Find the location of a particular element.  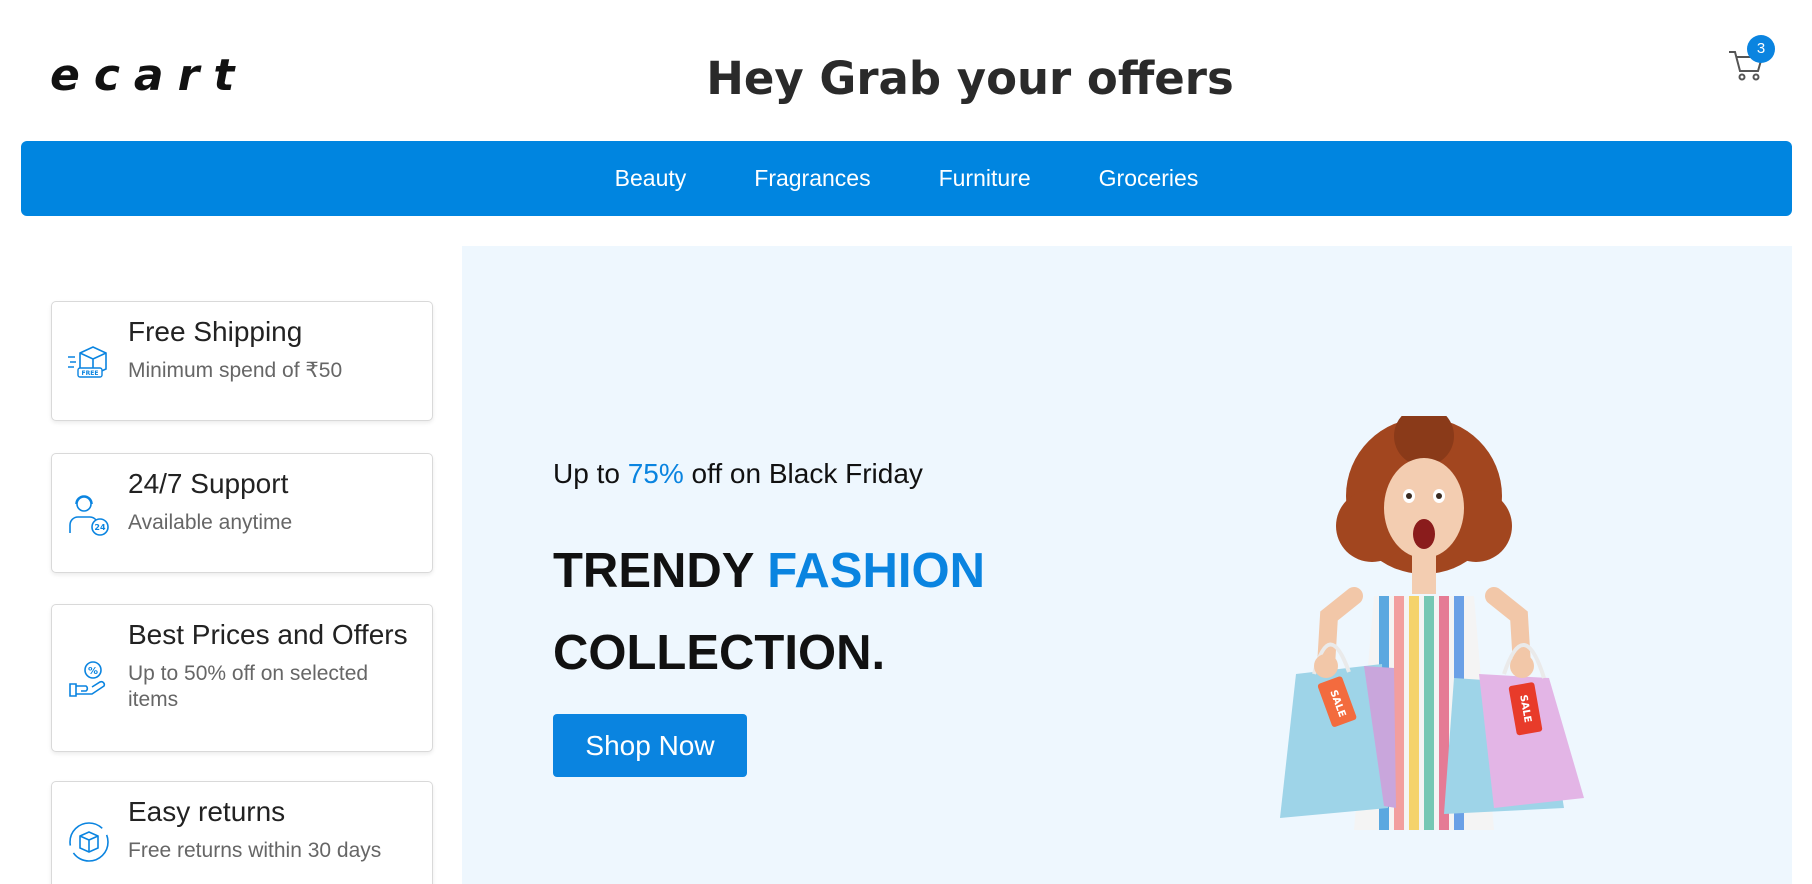

return-box-icon is located at coordinates (89, 842).